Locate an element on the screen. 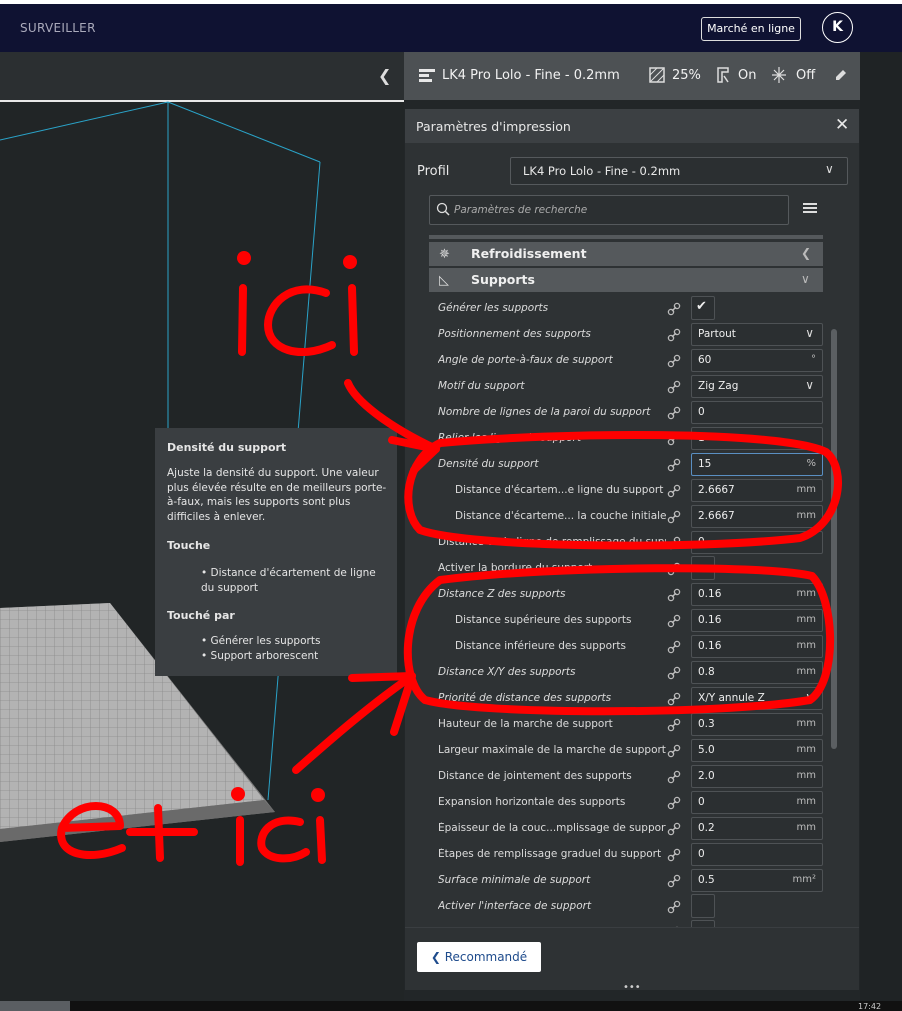 The height and width of the screenshot is (1011, 902). setting-label: Surface minimale de support is located at coordinates (514, 880).